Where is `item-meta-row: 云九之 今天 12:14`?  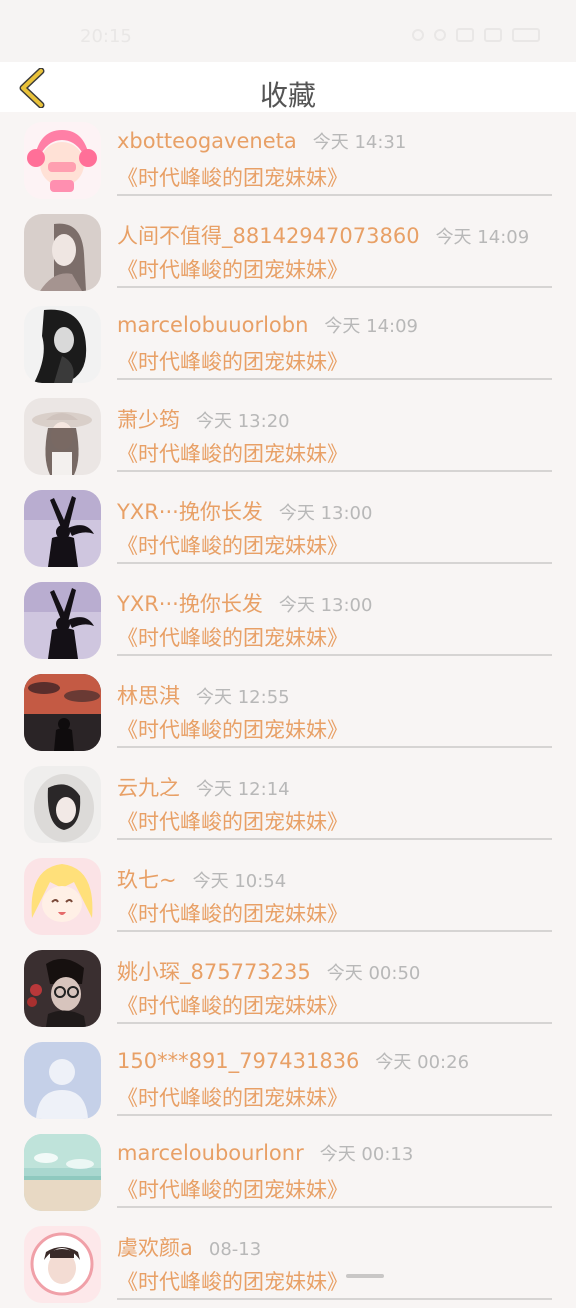 item-meta-row: 云九之 今天 12:14 is located at coordinates (203, 787).